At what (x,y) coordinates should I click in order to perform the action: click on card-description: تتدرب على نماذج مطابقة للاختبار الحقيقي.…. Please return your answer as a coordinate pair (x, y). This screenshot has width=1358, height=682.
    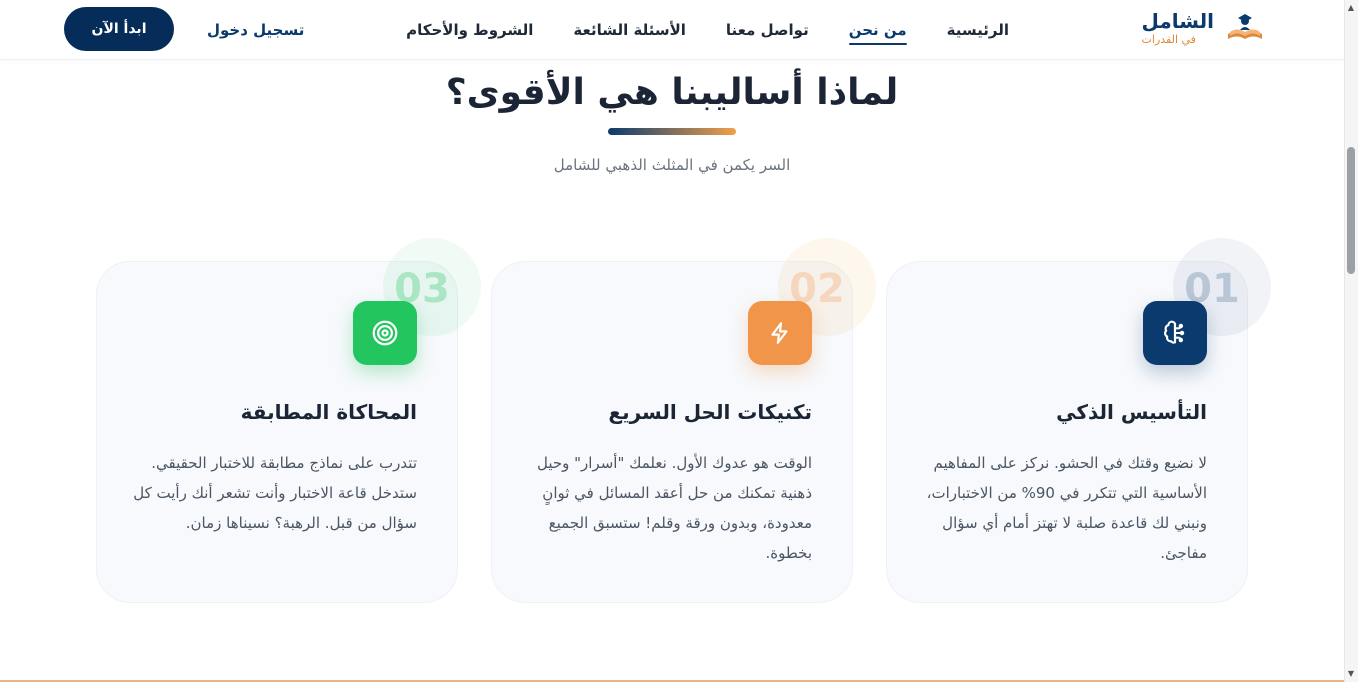
    Looking at the image, I should click on (275, 493).